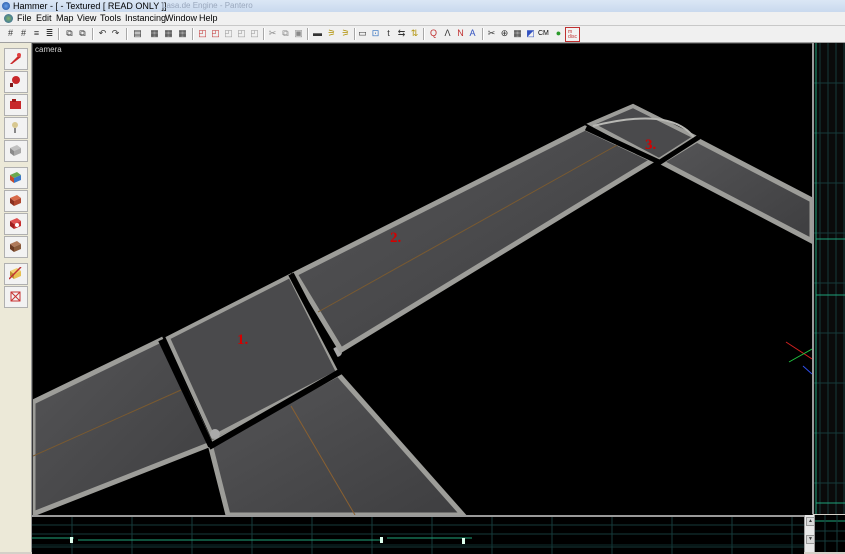  I want to click on viewport-camera-label: camera, so click(48, 49).